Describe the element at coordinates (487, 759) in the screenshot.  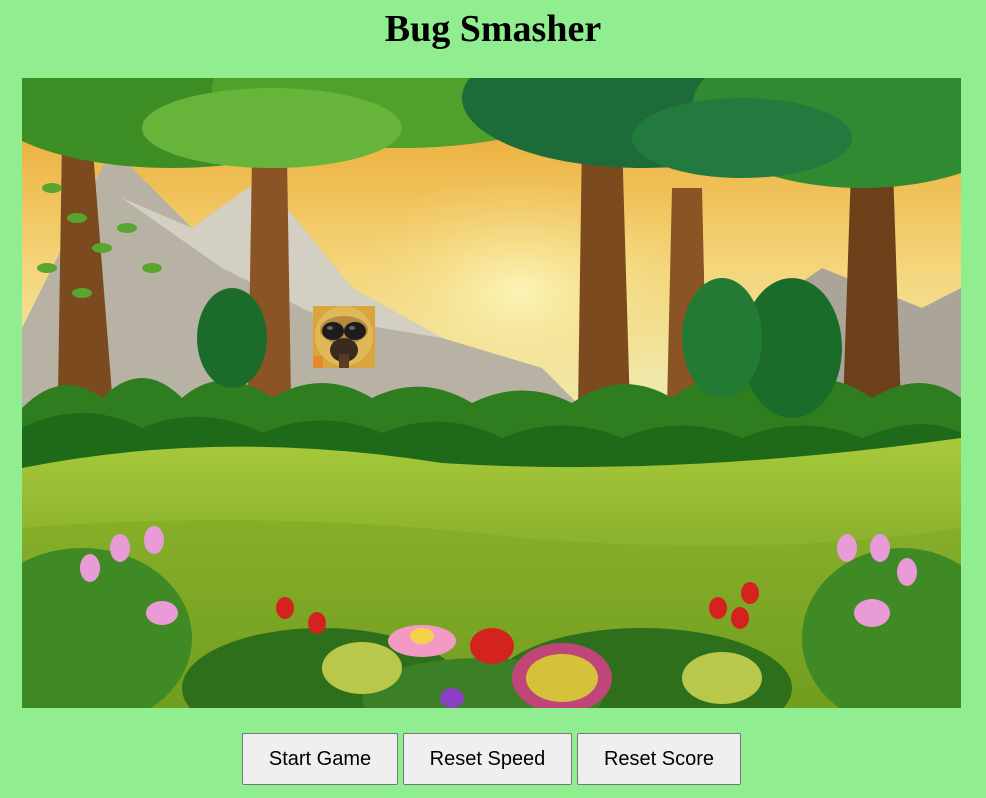
I see `reset-speed-button: Reset Speed` at that location.